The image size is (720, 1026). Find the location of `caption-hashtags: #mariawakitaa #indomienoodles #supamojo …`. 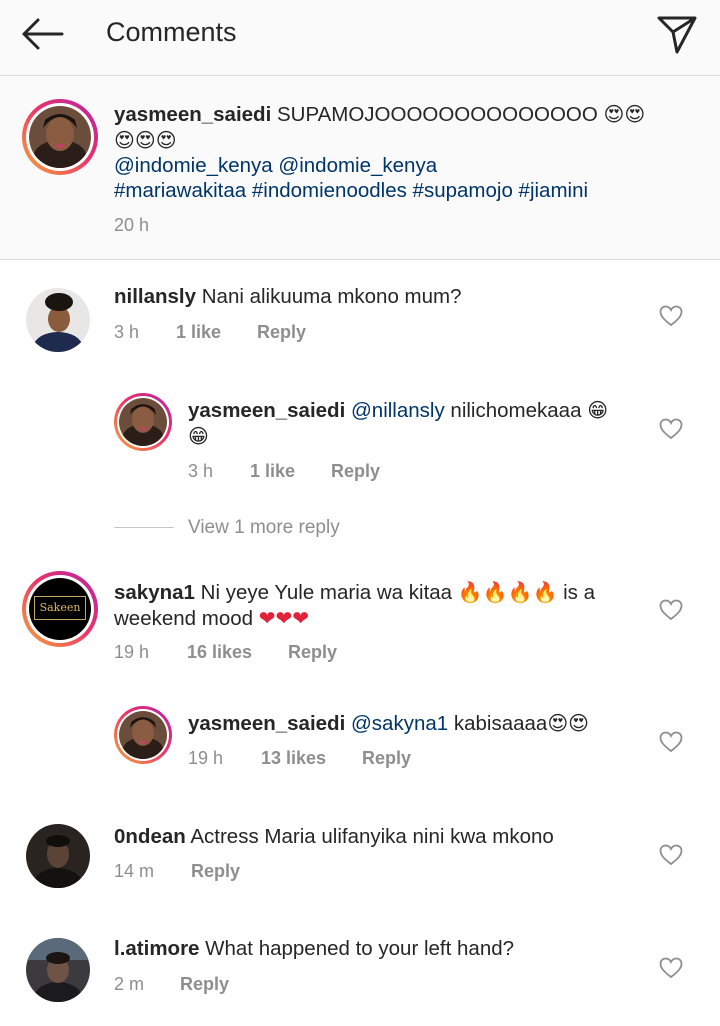

caption-hashtags: #mariawakitaa #indomienoodles #supamojo … is located at coordinates (351, 191).